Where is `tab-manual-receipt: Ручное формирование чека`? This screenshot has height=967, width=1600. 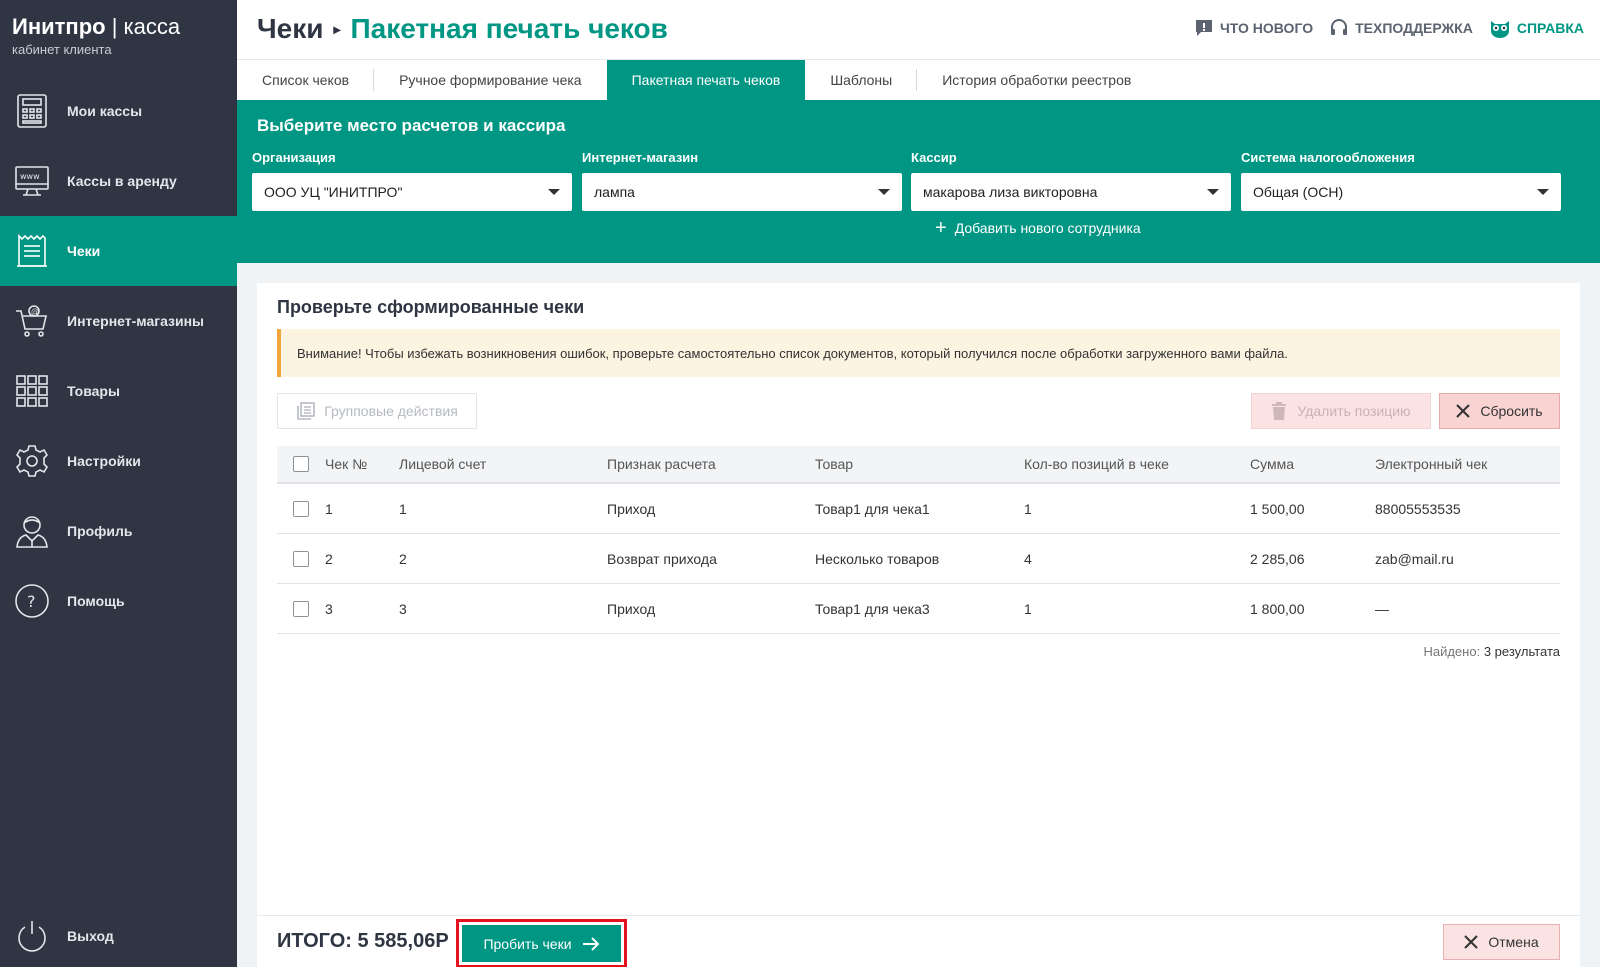
tab-manual-receipt: Ручное формирование чека is located at coordinates (490, 80).